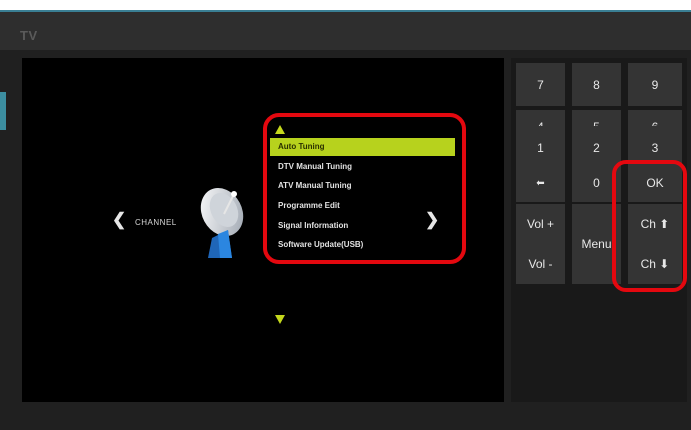  I want to click on app-title: TV, so click(29, 35).